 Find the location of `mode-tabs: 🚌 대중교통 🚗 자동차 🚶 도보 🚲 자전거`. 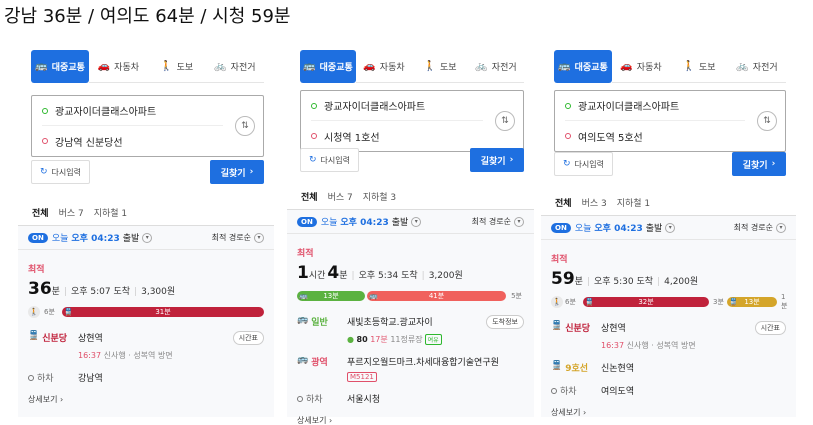

mode-tabs: 🚌 대중교통 🚗 자동차 🚶 도보 🚲 자전거 is located at coordinates (412, 66).